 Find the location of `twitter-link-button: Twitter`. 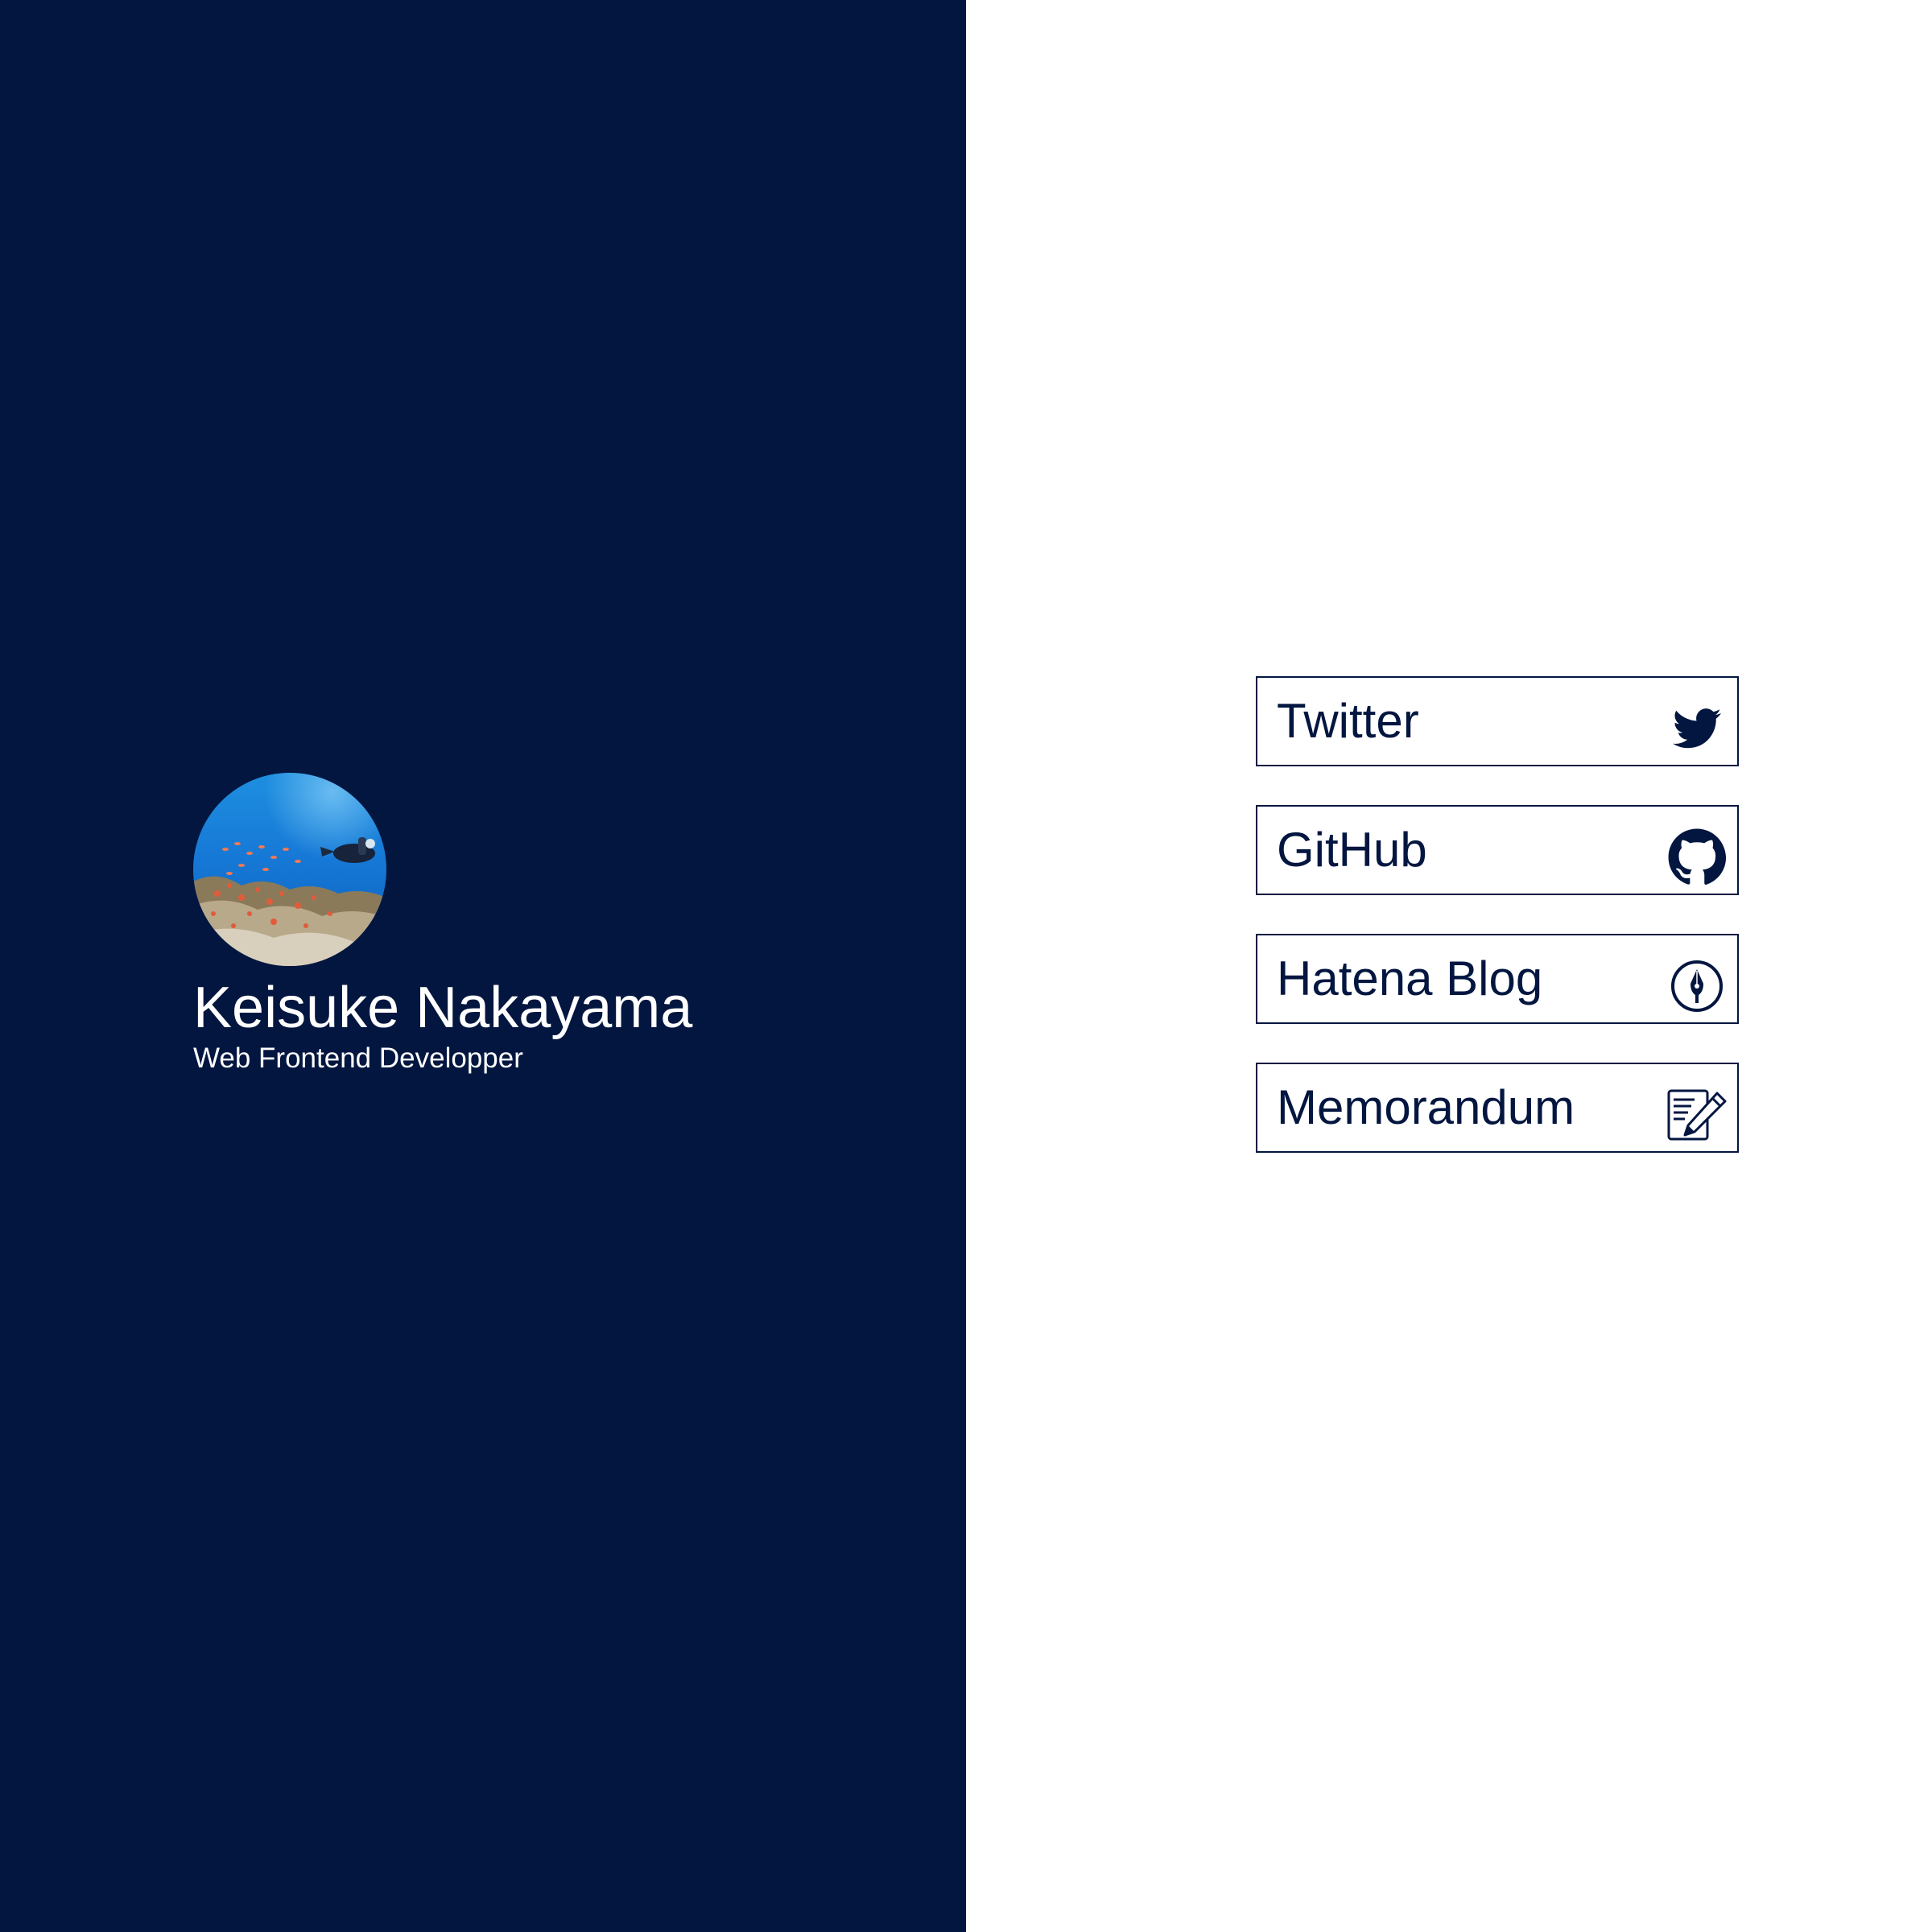

twitter-link-button: Twitter is located at coordinates (1497, 721).